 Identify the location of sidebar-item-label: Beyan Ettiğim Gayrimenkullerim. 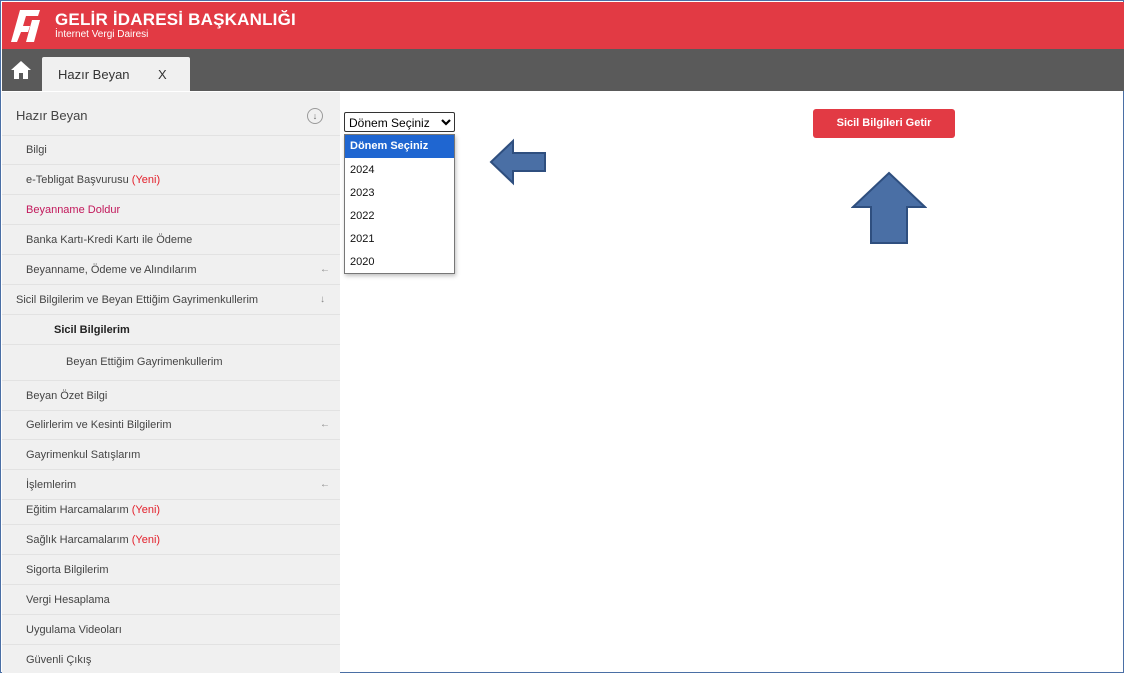
(144, 362).